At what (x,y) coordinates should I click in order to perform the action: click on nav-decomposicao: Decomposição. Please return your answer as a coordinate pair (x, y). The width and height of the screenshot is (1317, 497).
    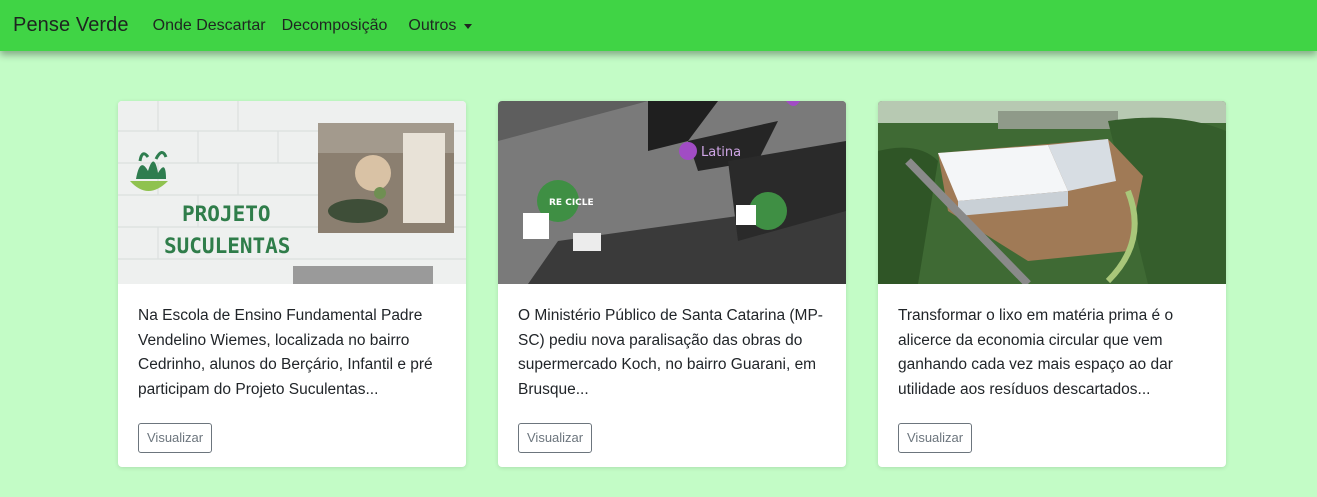
    Looking at the image, I should click on (335, 26).